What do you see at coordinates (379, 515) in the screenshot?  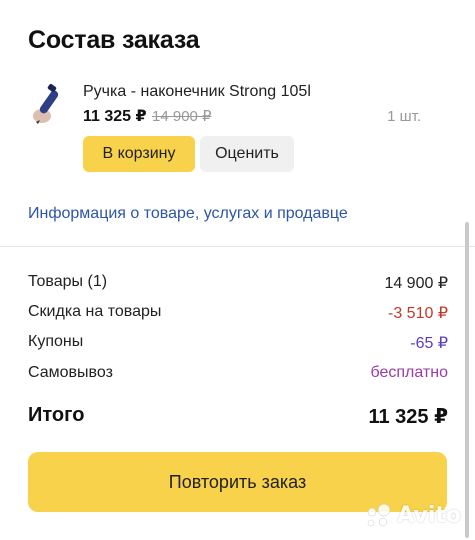 I see `avito-logo-icon` at bounding box center [379, 515].